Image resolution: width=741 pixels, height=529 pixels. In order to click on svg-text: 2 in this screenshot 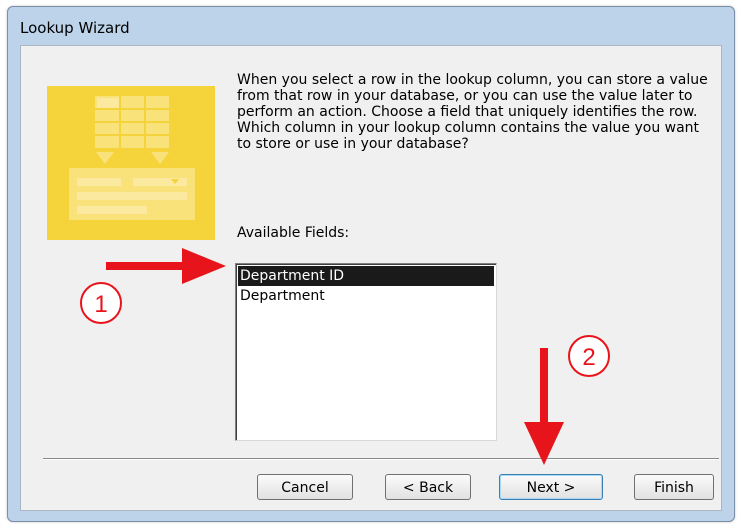, I will do `click(588, 357)`.